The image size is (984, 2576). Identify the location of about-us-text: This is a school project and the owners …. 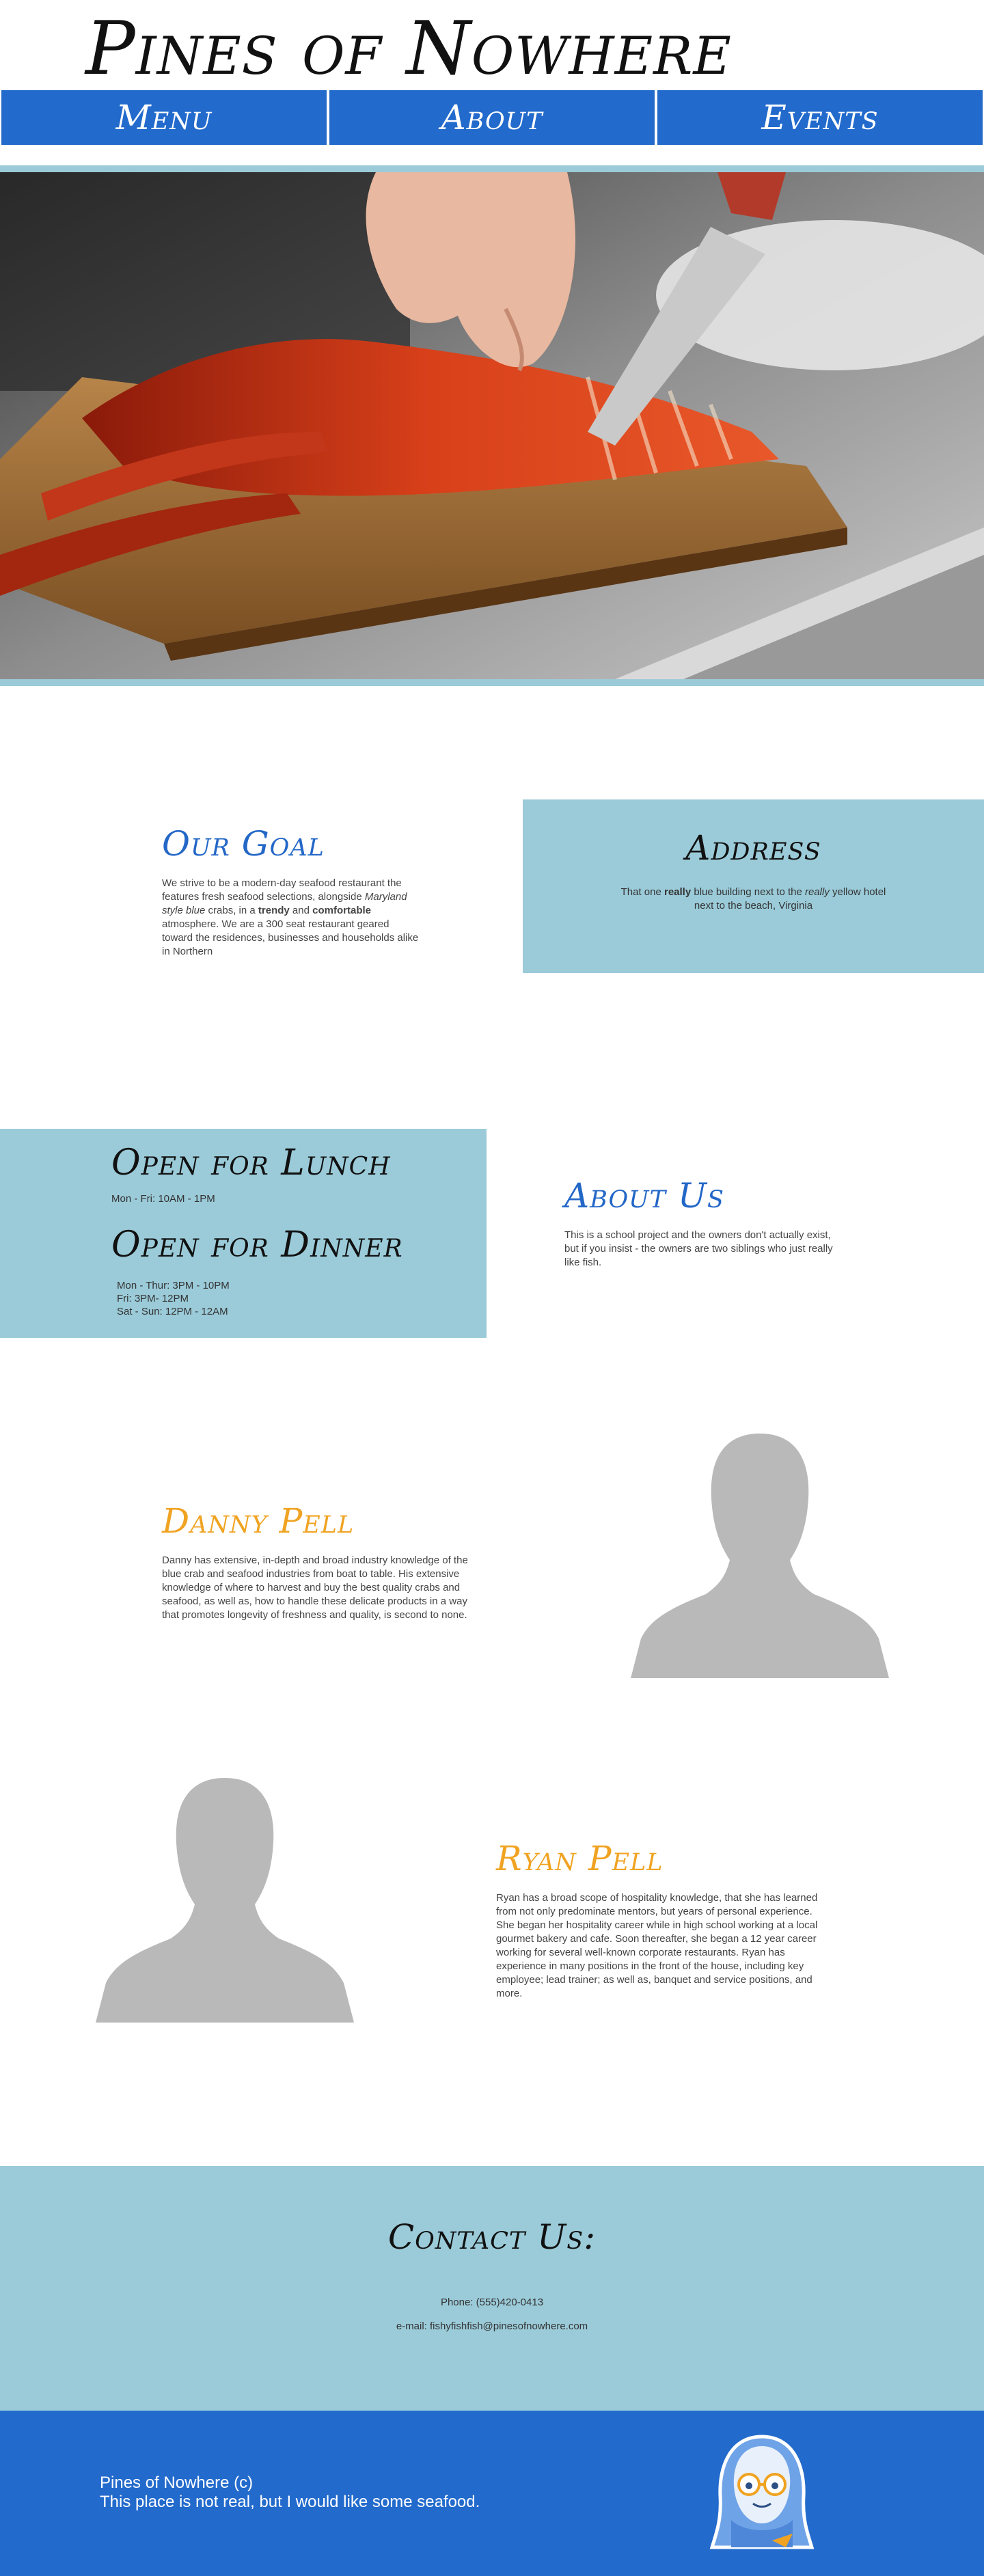
(698, 1248).